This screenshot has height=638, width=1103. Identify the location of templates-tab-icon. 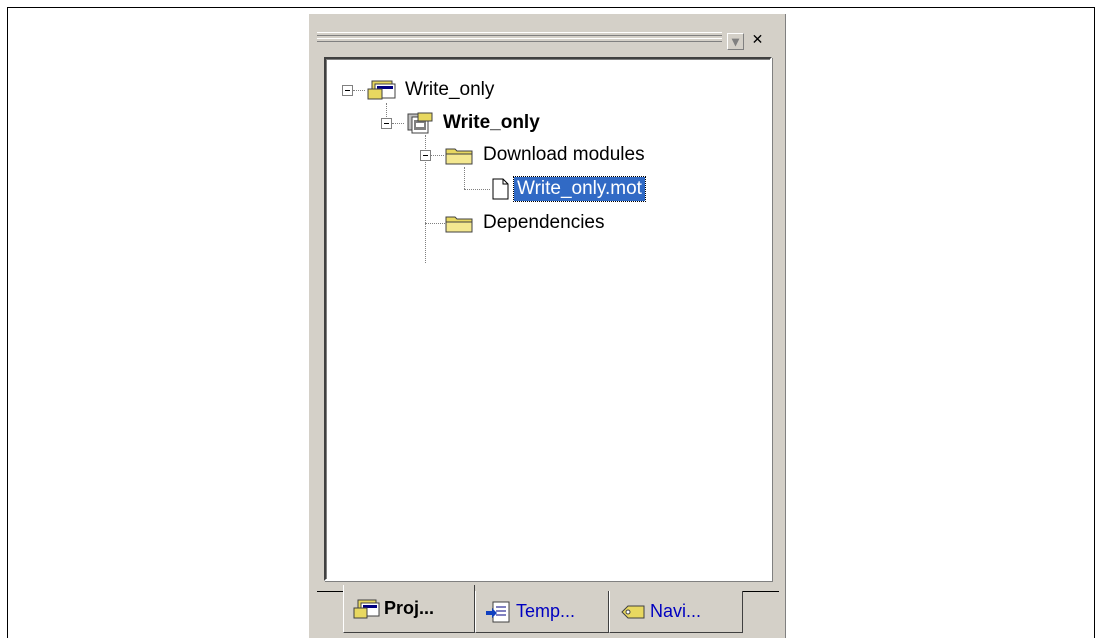
(498, 611).